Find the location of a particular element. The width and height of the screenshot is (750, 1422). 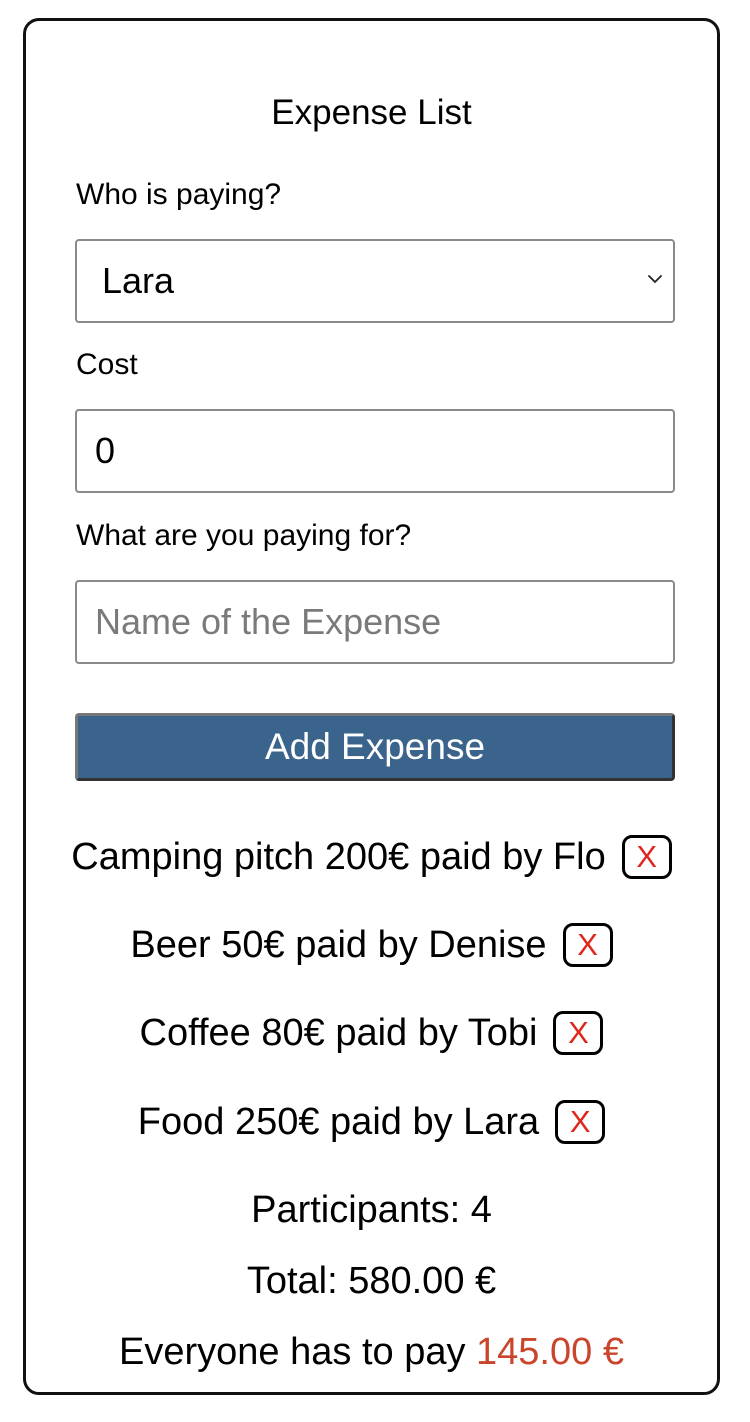

list-item: Camping pitch 200€ paid by Flo X is located at coordinates (371, 857).